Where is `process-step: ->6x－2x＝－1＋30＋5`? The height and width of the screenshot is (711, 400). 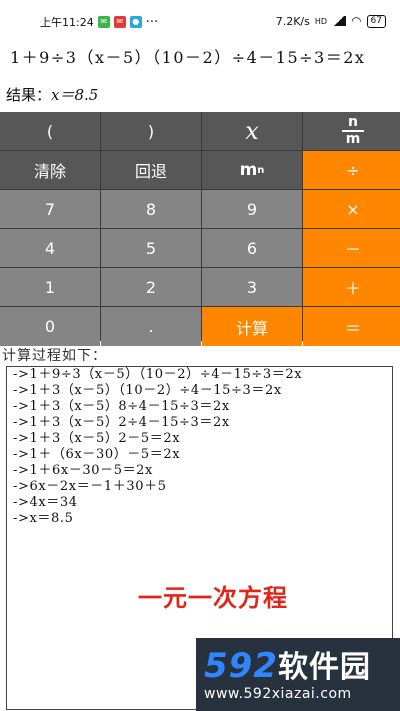
process-step: ->6x－2x＝－1＋30＋5 is located at coordinates (90, 486).